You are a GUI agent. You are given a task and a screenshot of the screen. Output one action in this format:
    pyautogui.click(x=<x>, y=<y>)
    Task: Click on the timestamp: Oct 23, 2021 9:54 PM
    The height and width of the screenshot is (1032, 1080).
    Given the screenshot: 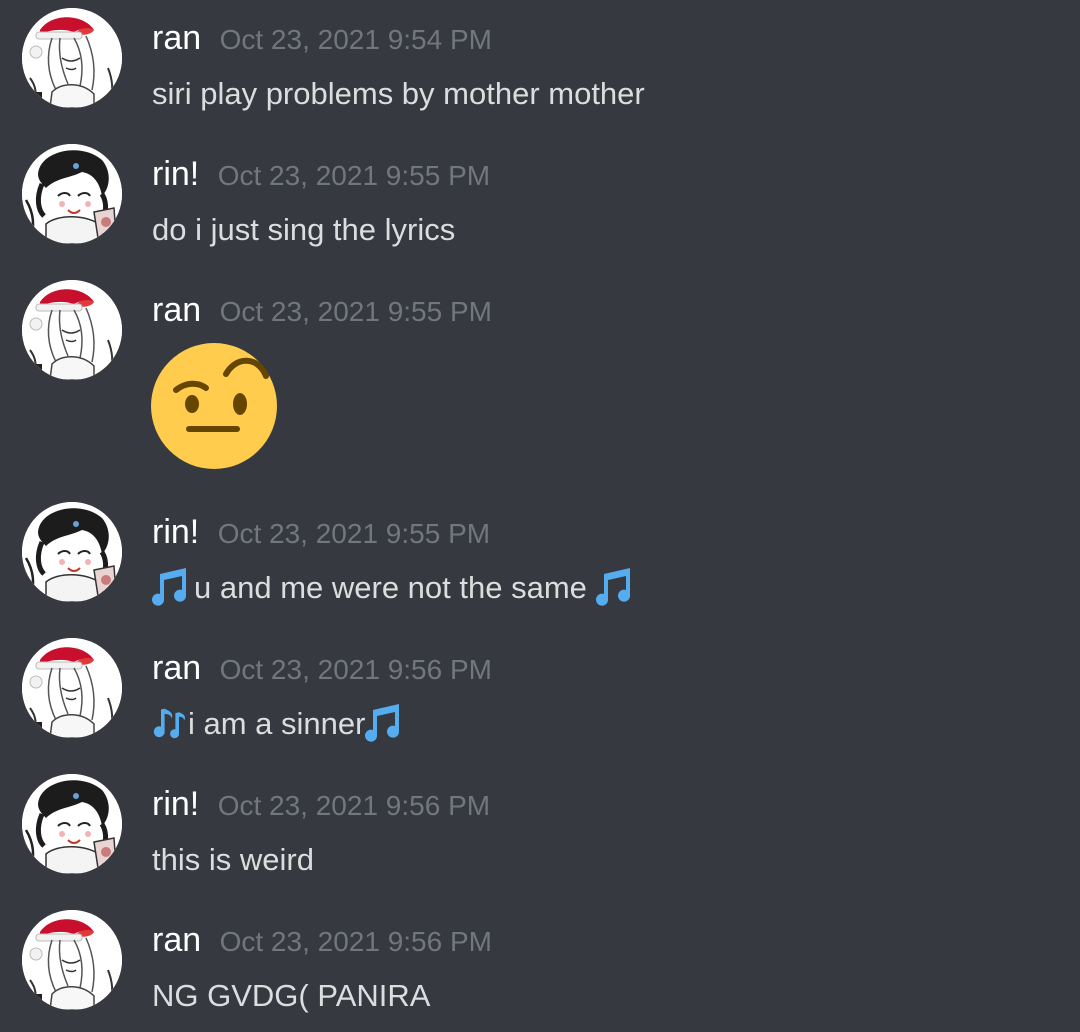 What is the action you would take?
    pyautogui.click(x=355, y=39)
    